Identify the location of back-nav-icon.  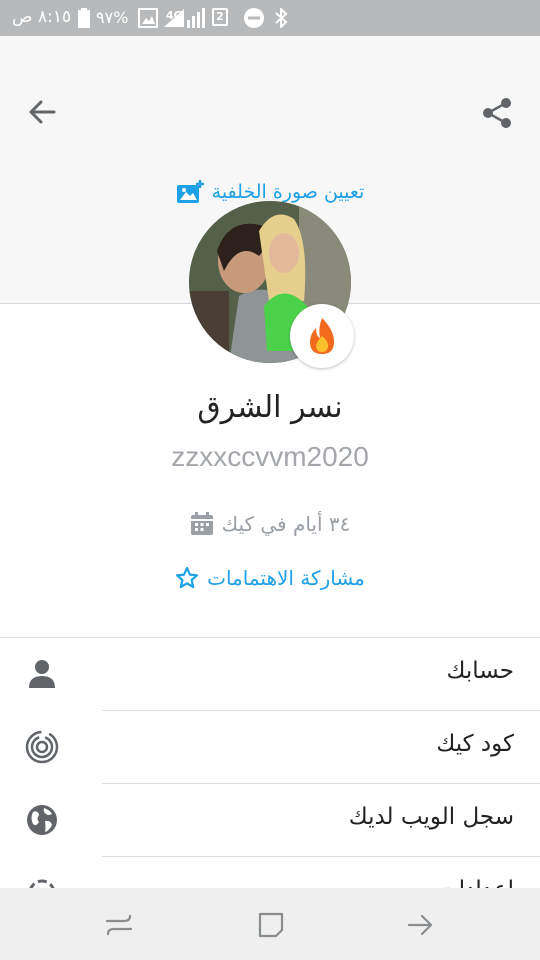
(421, 925).